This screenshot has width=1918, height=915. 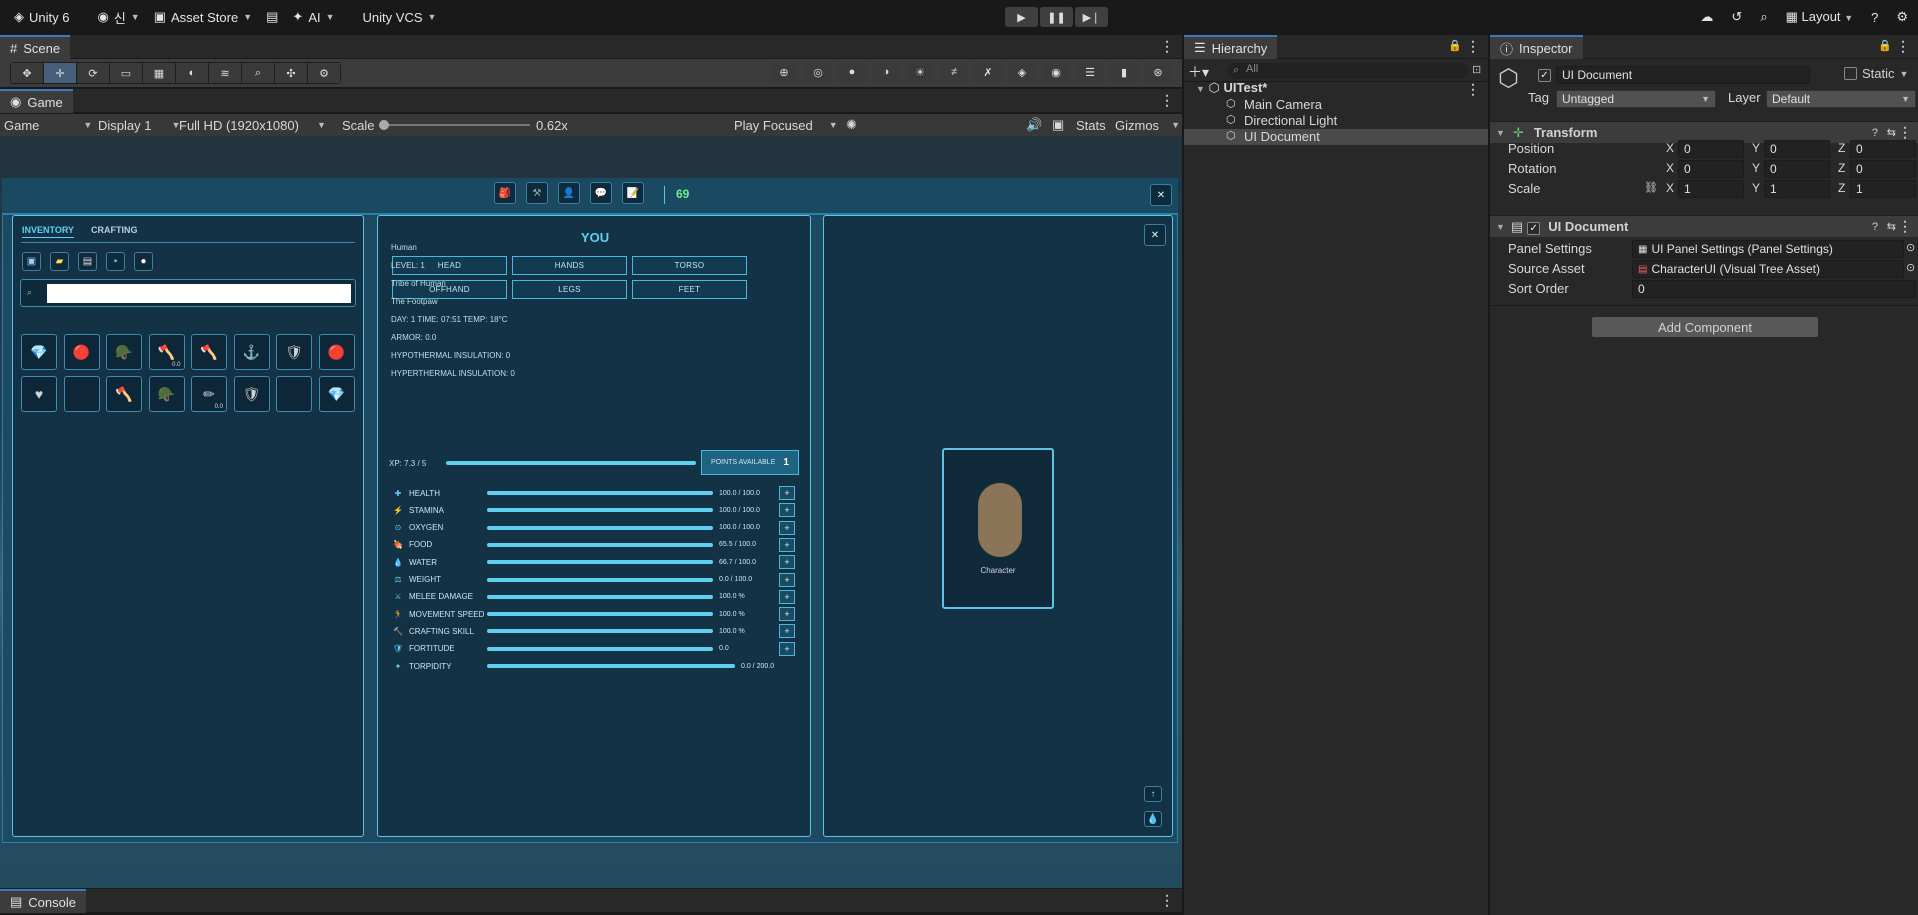 I want to click on uidocument-header: ▼ ▤ ✓ UI Document ? ⇆ ⋮, so click(x=1704, y=226).